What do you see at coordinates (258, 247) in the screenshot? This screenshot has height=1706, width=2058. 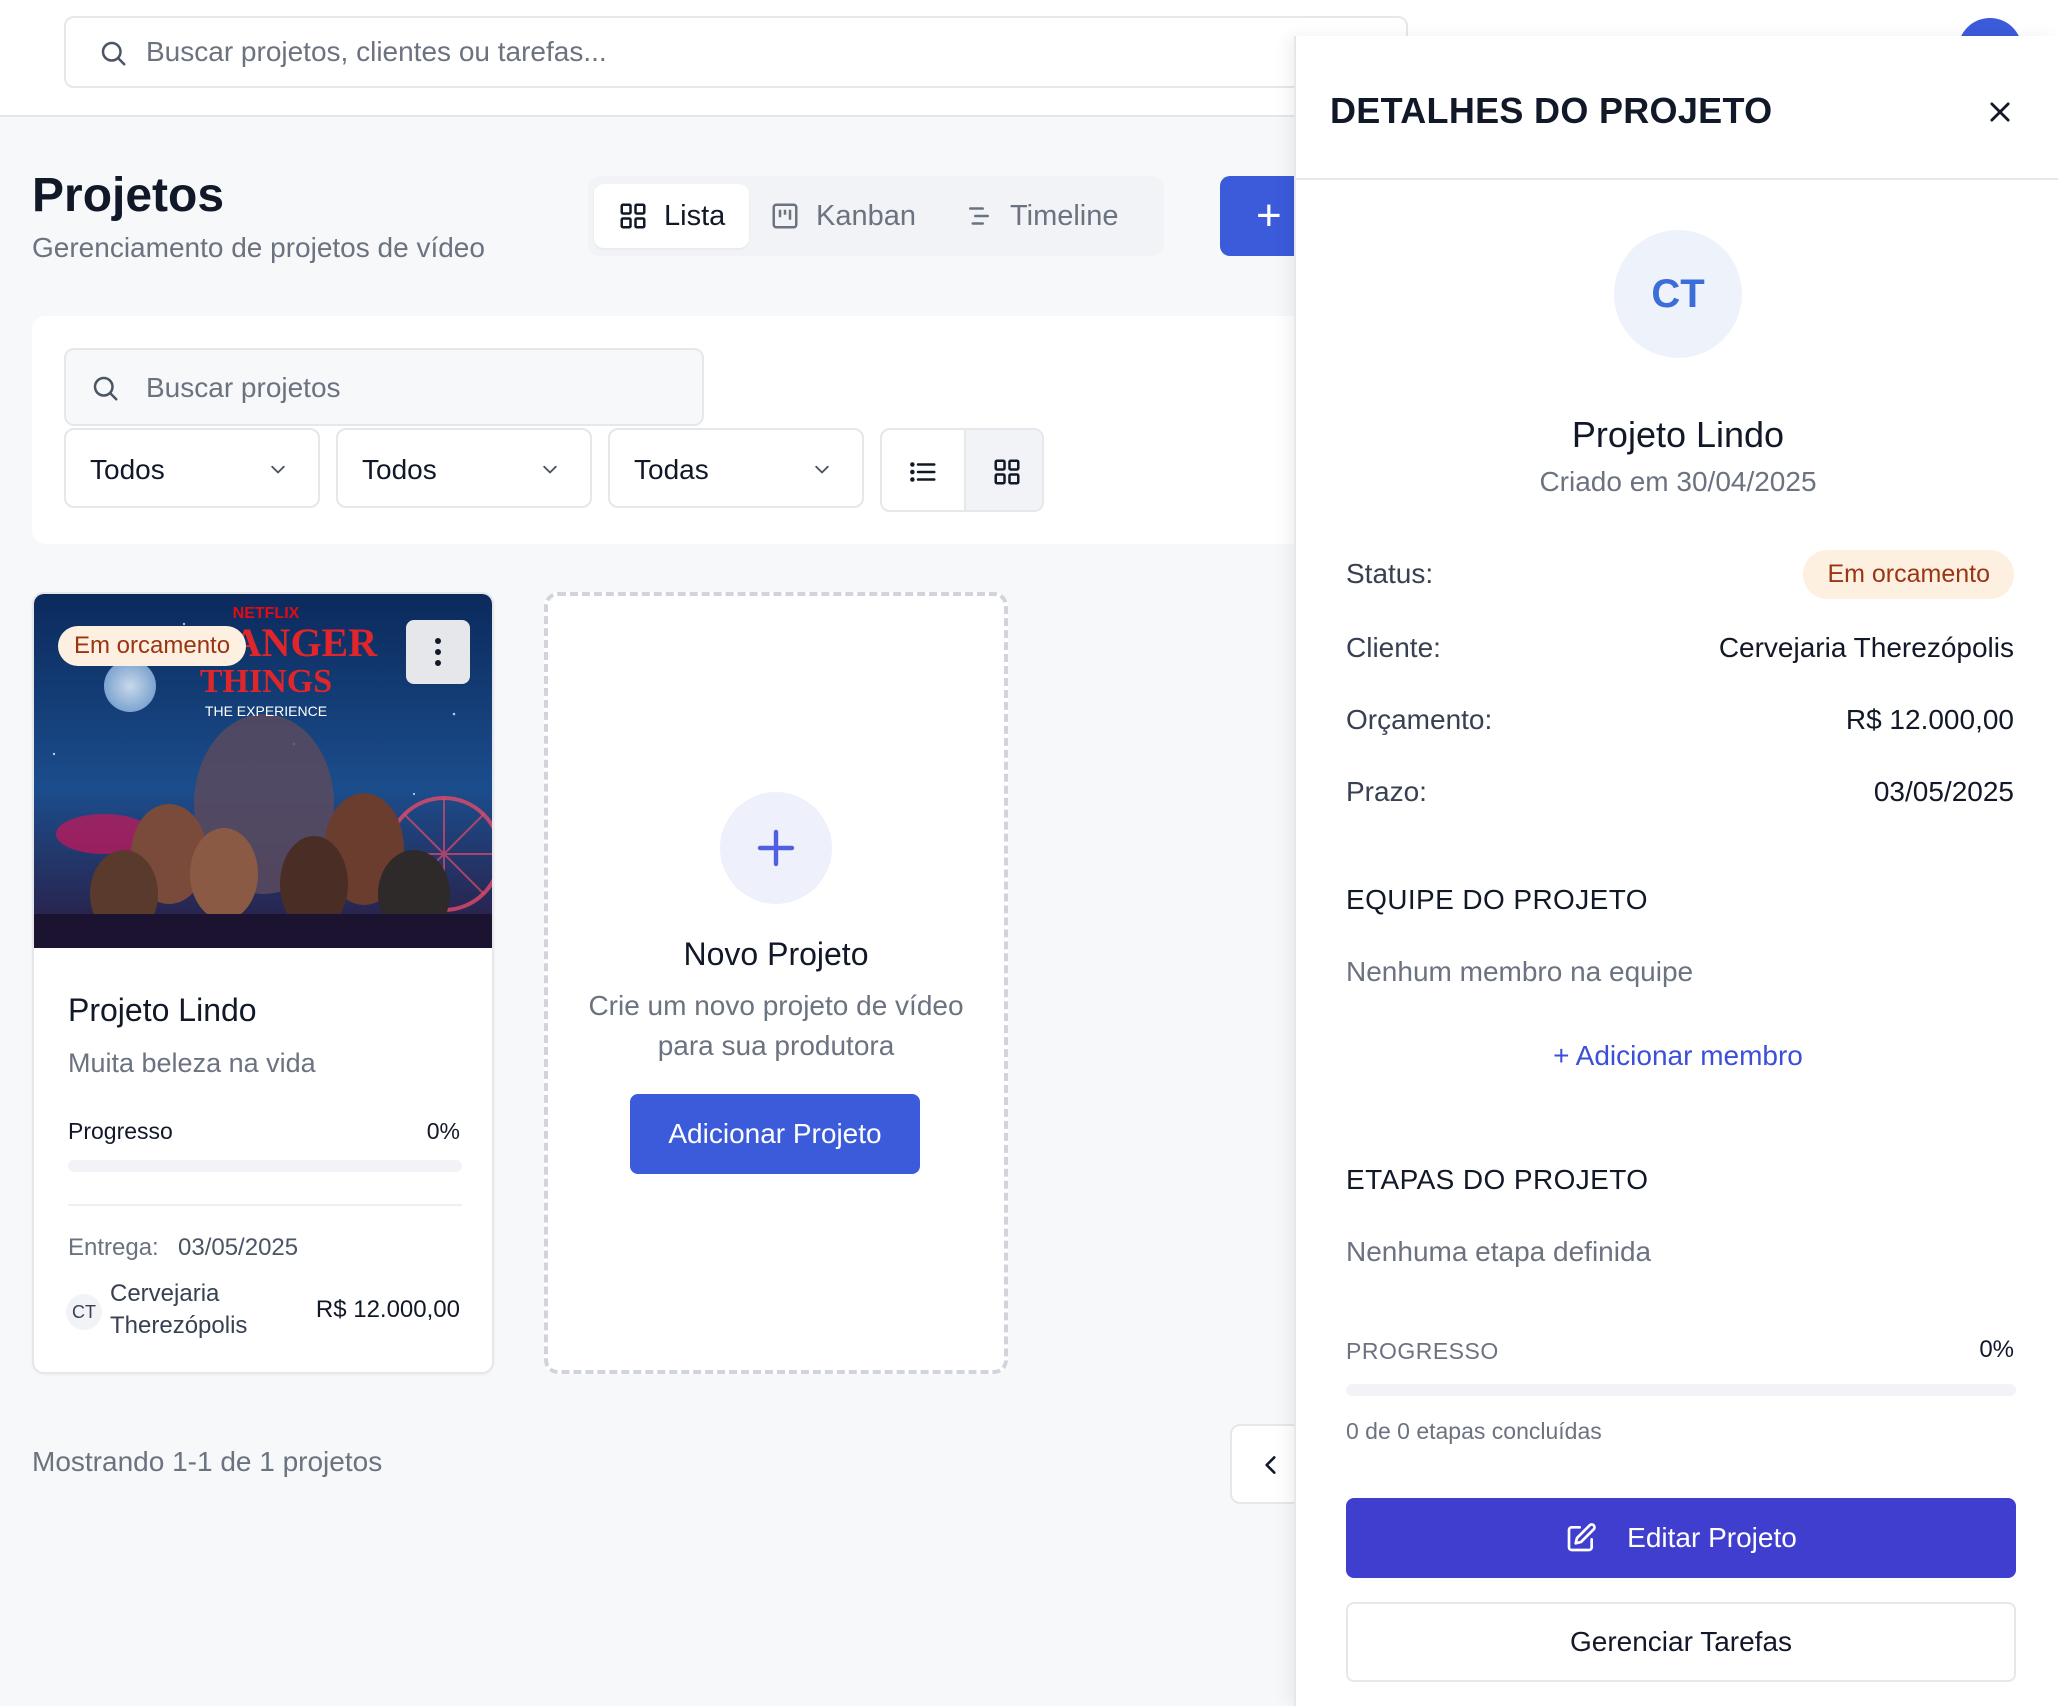 I see `page-subtitle: Gerenciamento de projetos de vídeo` at bounding box center [258, 247].